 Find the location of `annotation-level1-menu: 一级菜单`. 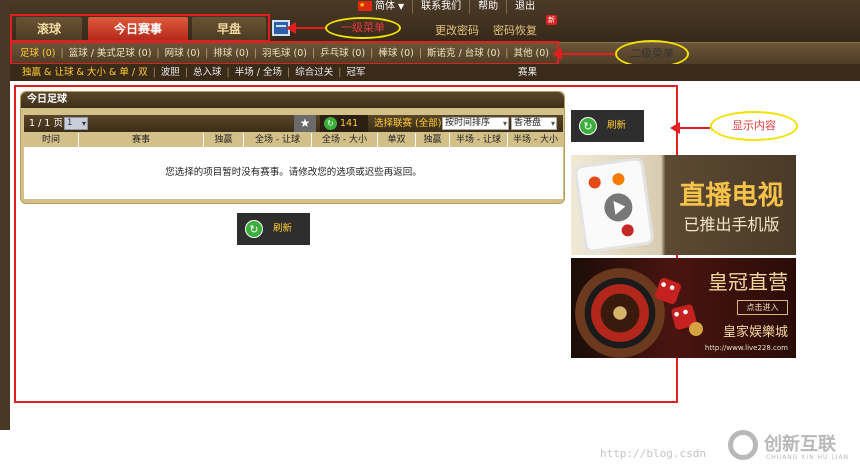

annotation-level1-menu: 一级菜单 is located at coordinates (363, 28).